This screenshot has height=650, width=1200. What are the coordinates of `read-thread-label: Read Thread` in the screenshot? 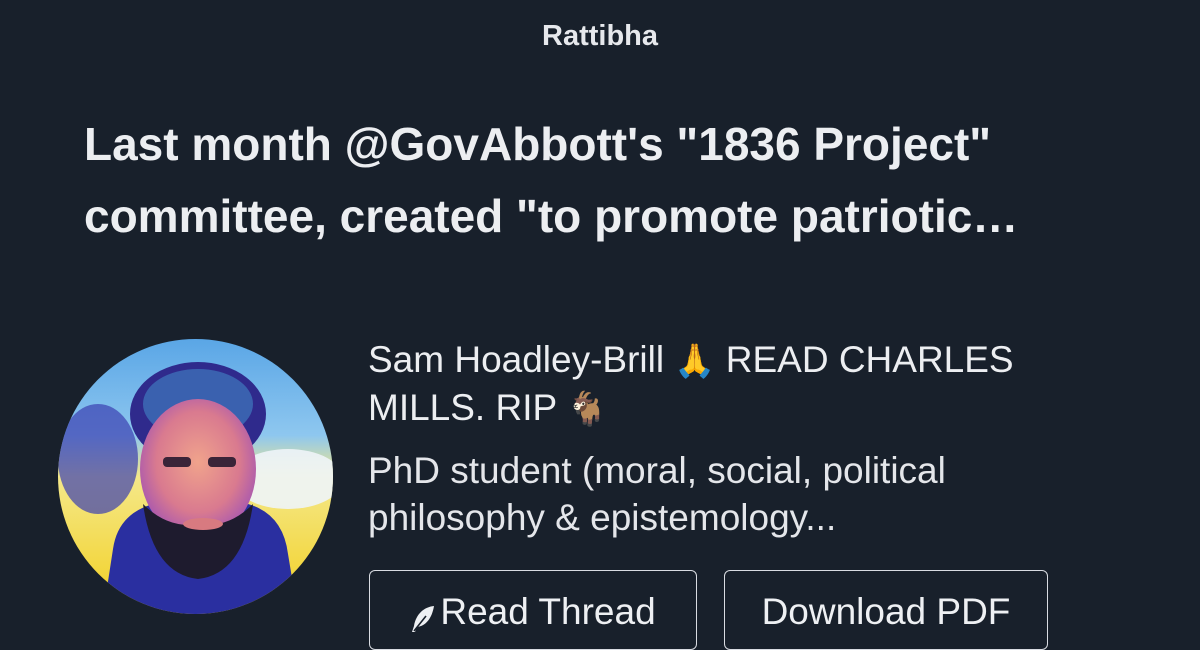 It's located at (548, 611).